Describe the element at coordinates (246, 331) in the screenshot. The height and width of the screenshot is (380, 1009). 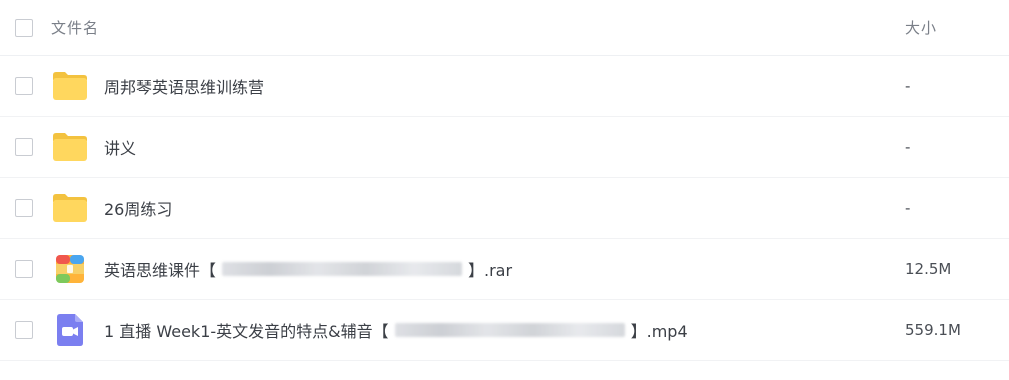
I see `file-name-prefix: 1 直播 Week1-英文发音的特点&辅音【` at that location.